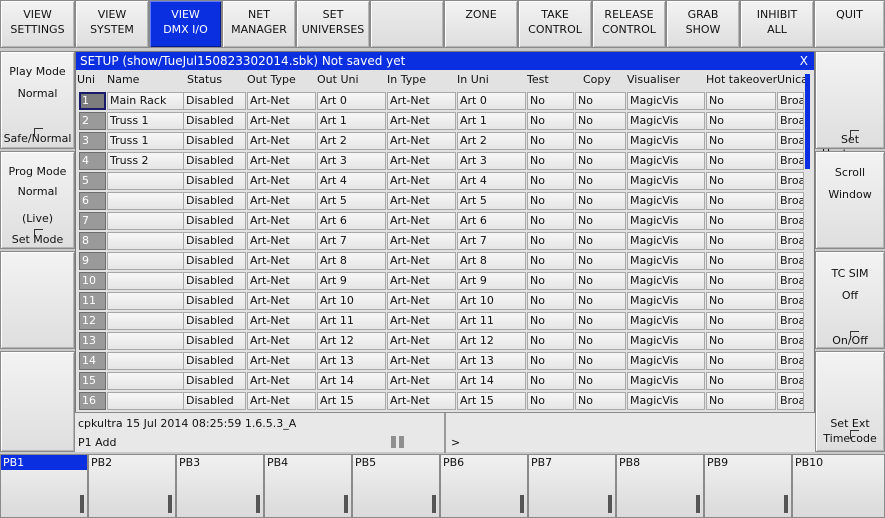 The image size is (885, 518). What do you see at coordinates (308, 486) in the screenshot?
I see `playback-4: PB4` at bounding box center [308, 486].